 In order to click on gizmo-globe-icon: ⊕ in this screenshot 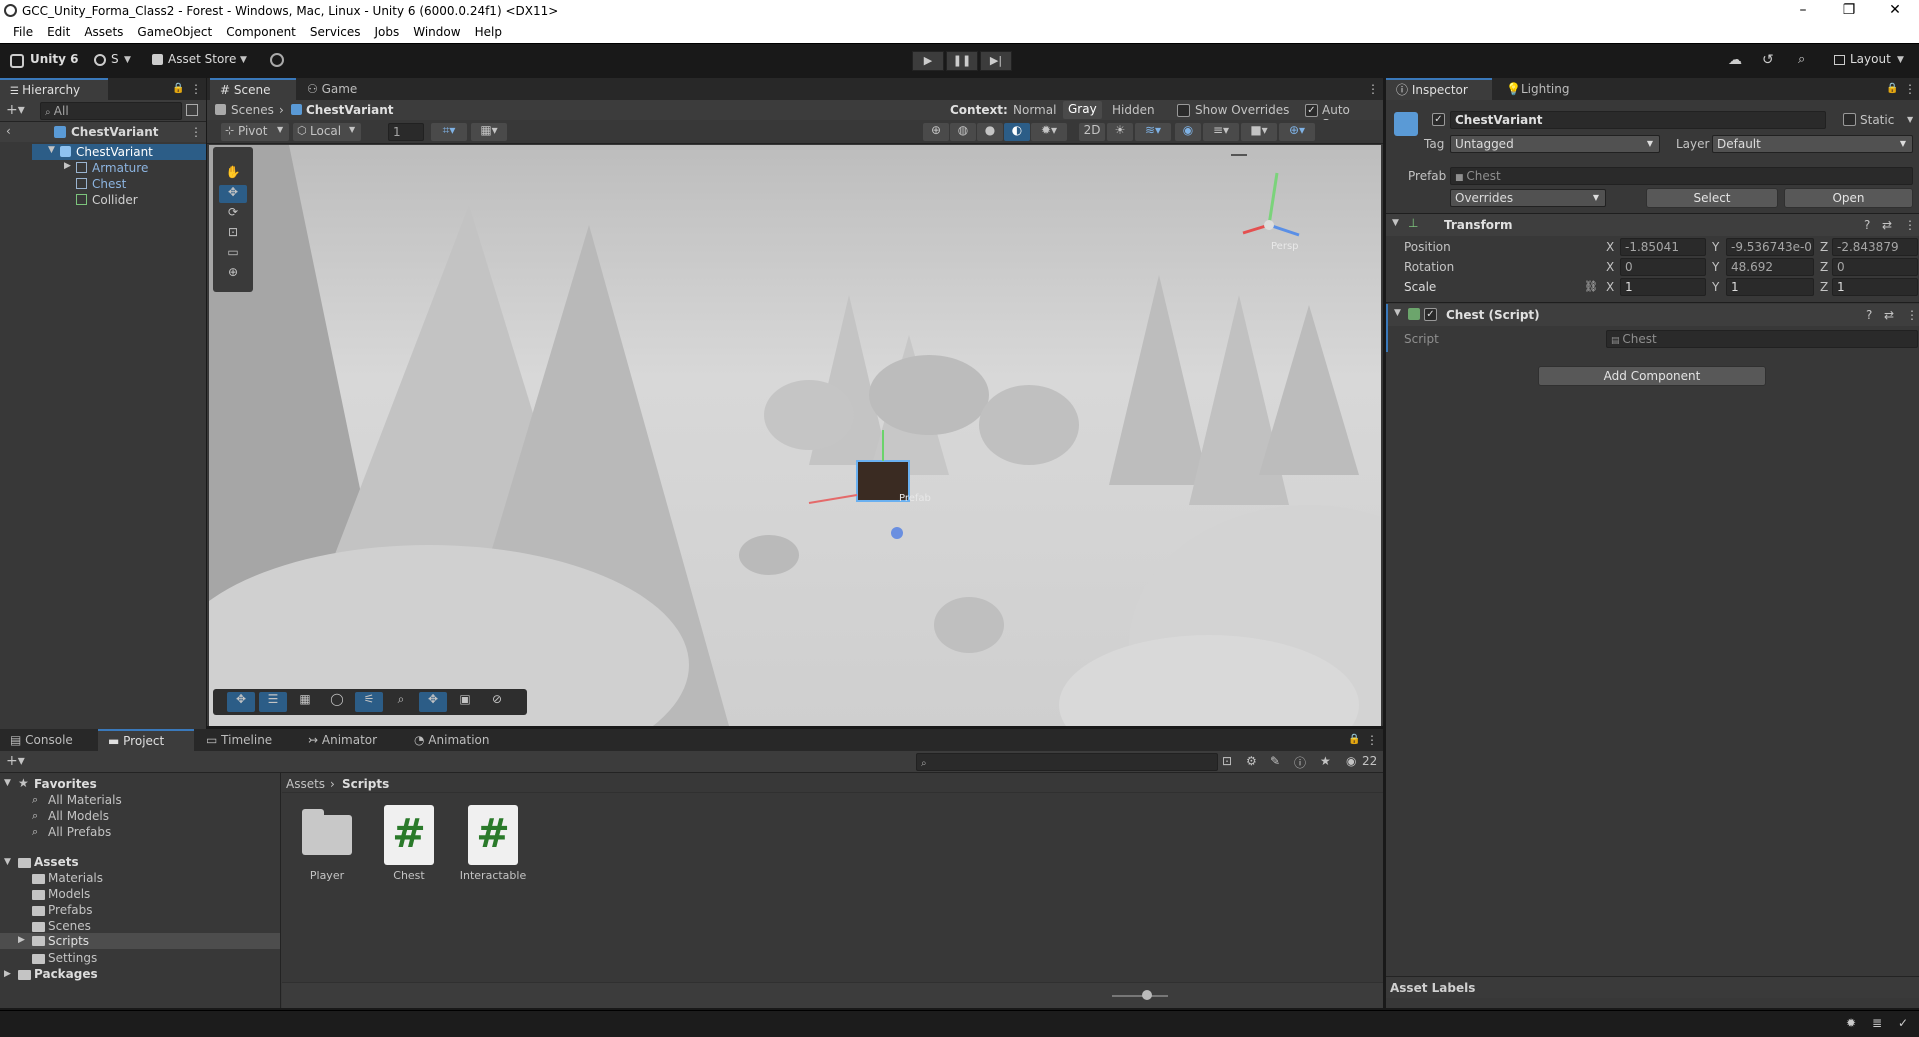, I will do `click(936, 132)`.